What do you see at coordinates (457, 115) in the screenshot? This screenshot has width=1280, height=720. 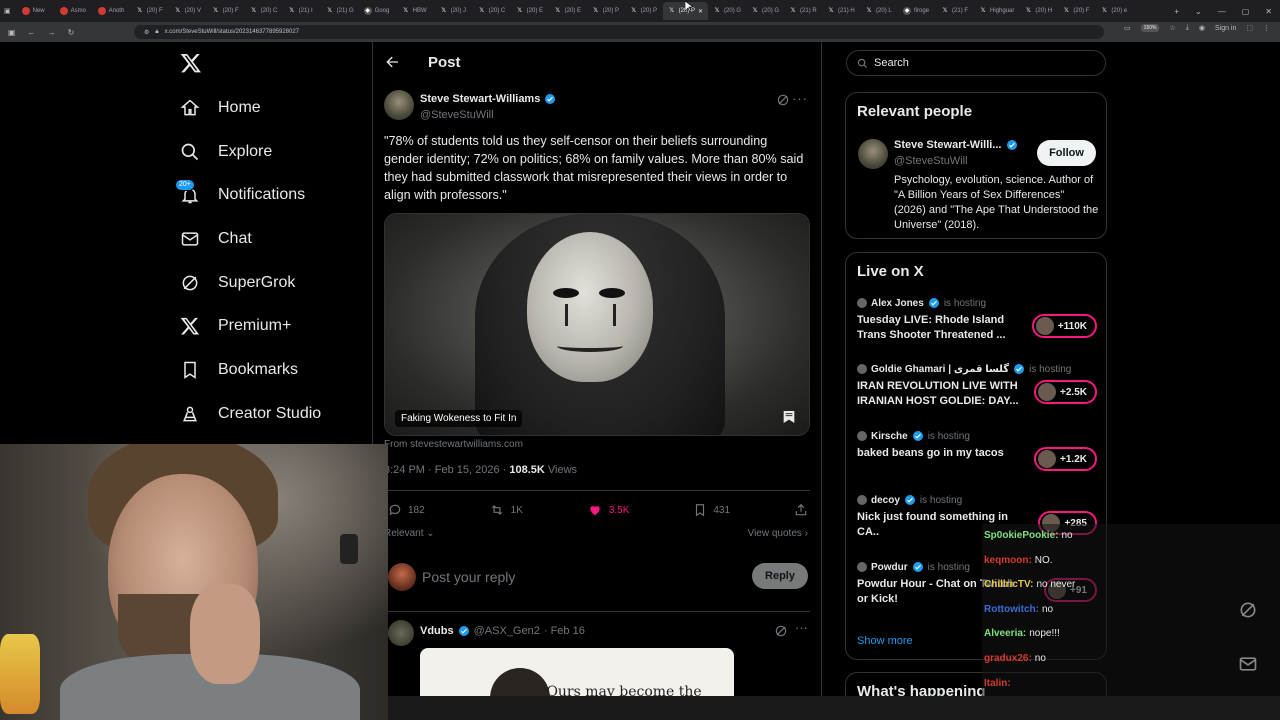 I see `author-handle: @SteveStuWill` at bounding box center [457, 115].